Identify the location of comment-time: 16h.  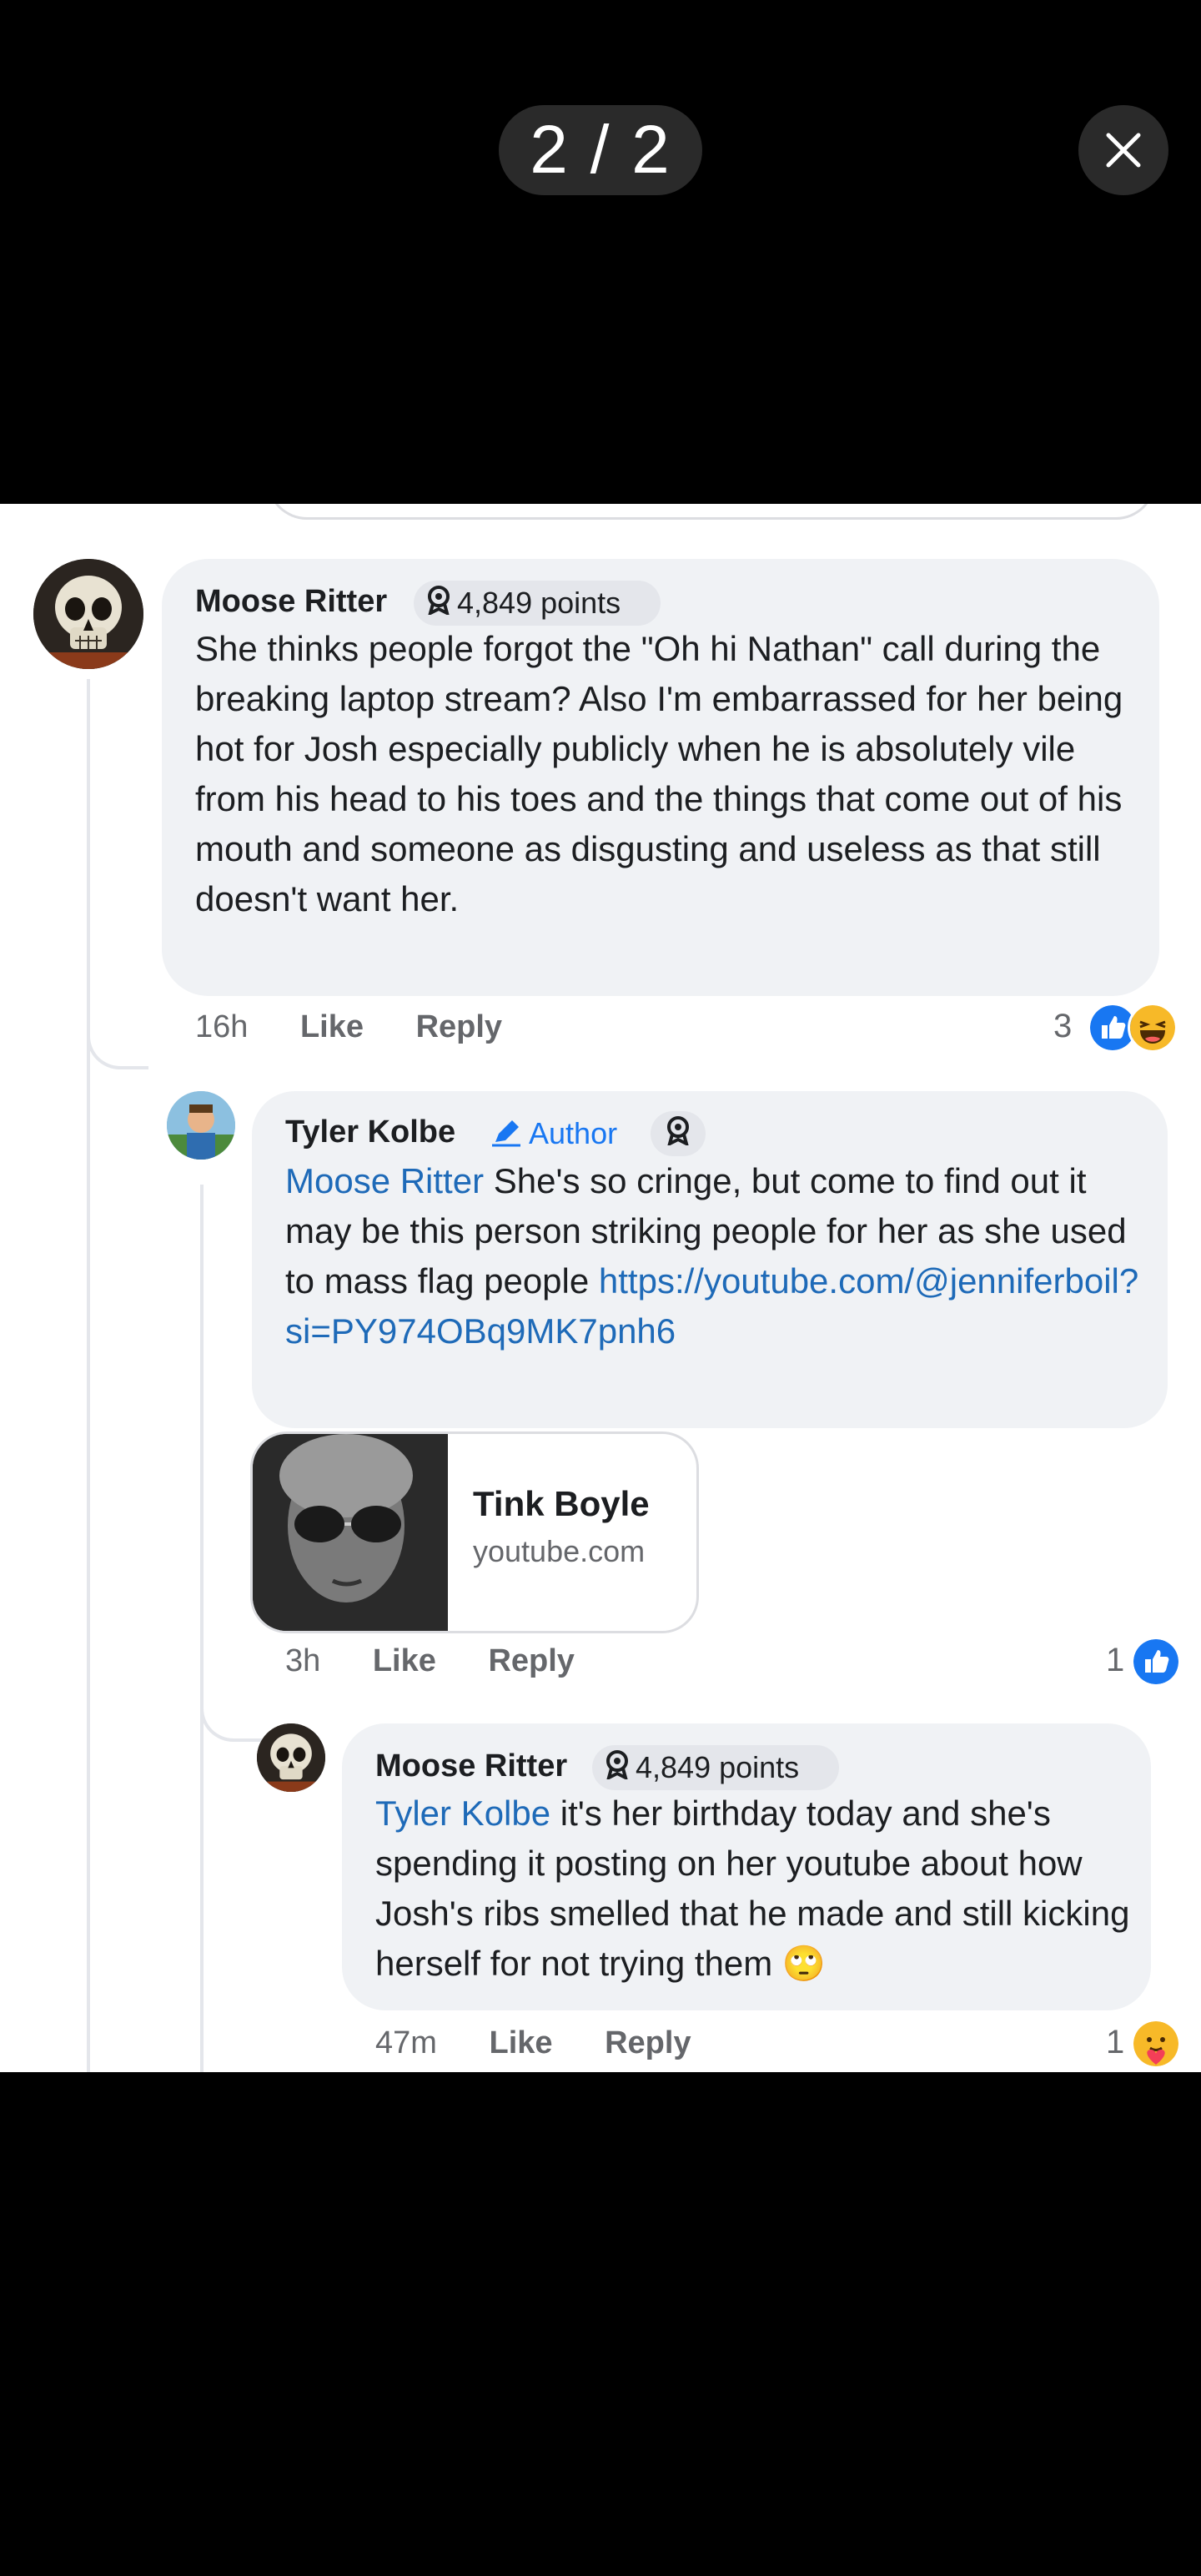
(222, 1026).